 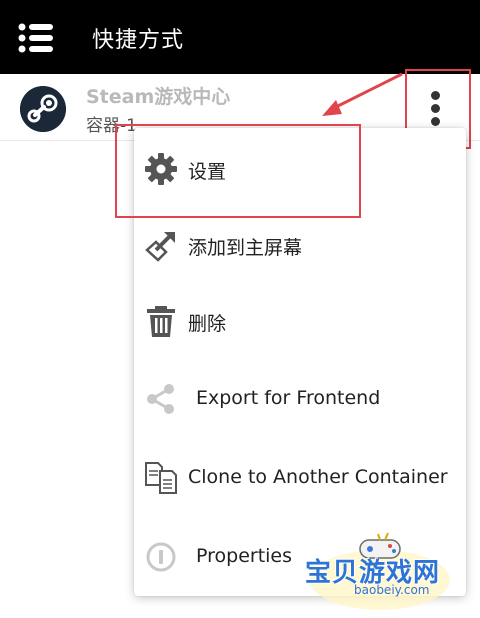 I want to click on add-to-home-icon, so click(x=160, y=247).